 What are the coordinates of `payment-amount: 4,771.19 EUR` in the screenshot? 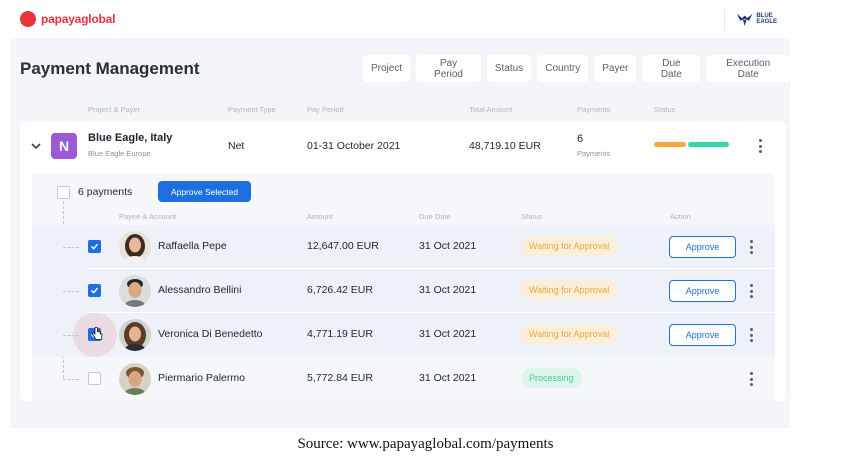 It's located at (340, 334).